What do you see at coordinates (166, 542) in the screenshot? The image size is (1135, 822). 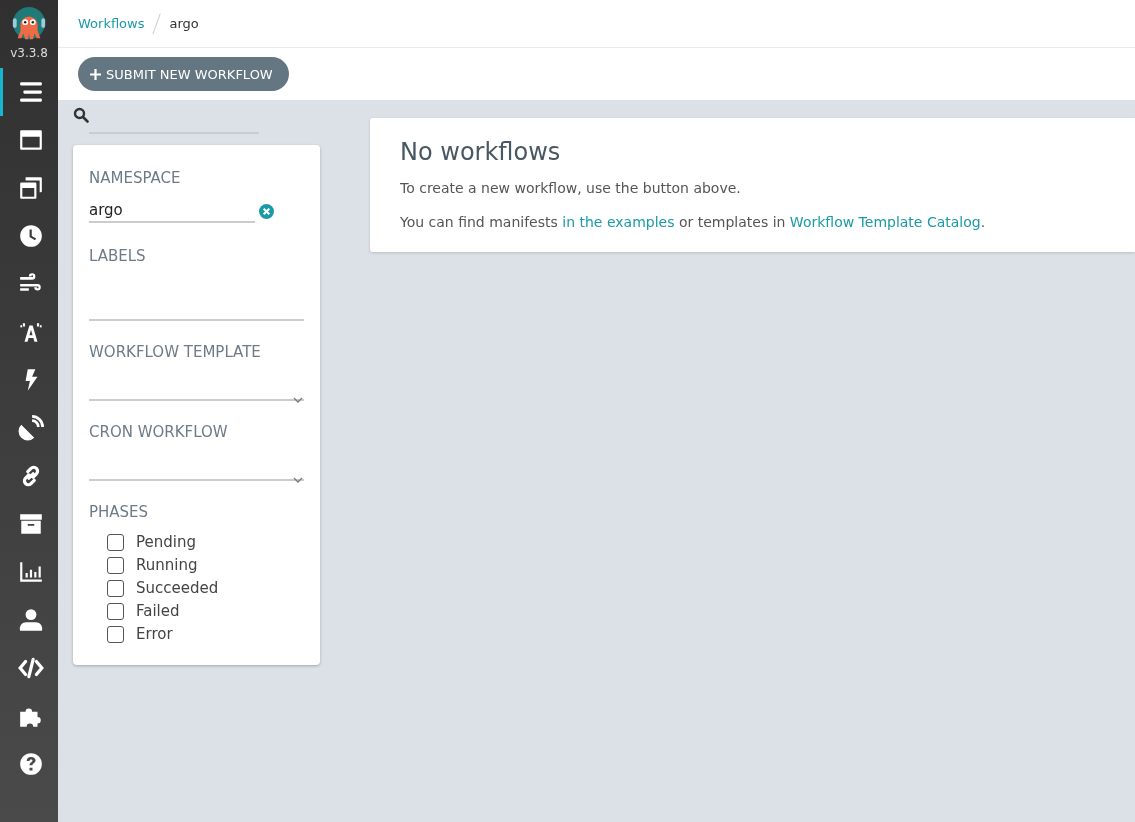 I see `phase-label: Pending` at bounding box center [166, 542].